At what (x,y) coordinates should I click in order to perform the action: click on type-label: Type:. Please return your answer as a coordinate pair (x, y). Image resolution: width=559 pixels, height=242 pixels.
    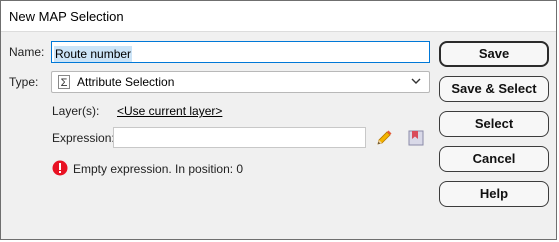
    Looking at the image, I should click on (24, 82).